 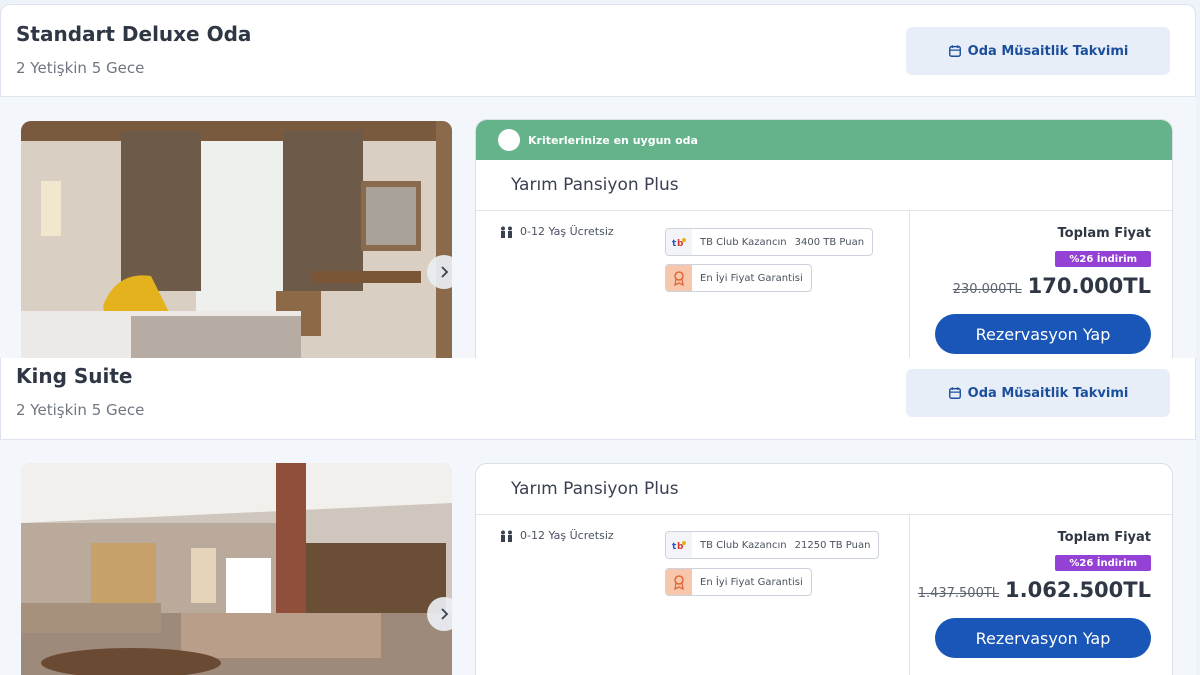 I want to click on tb-club-points-chip: tb TB Club Kazancın 21250 TB Puan, so click(x=772, y=545).